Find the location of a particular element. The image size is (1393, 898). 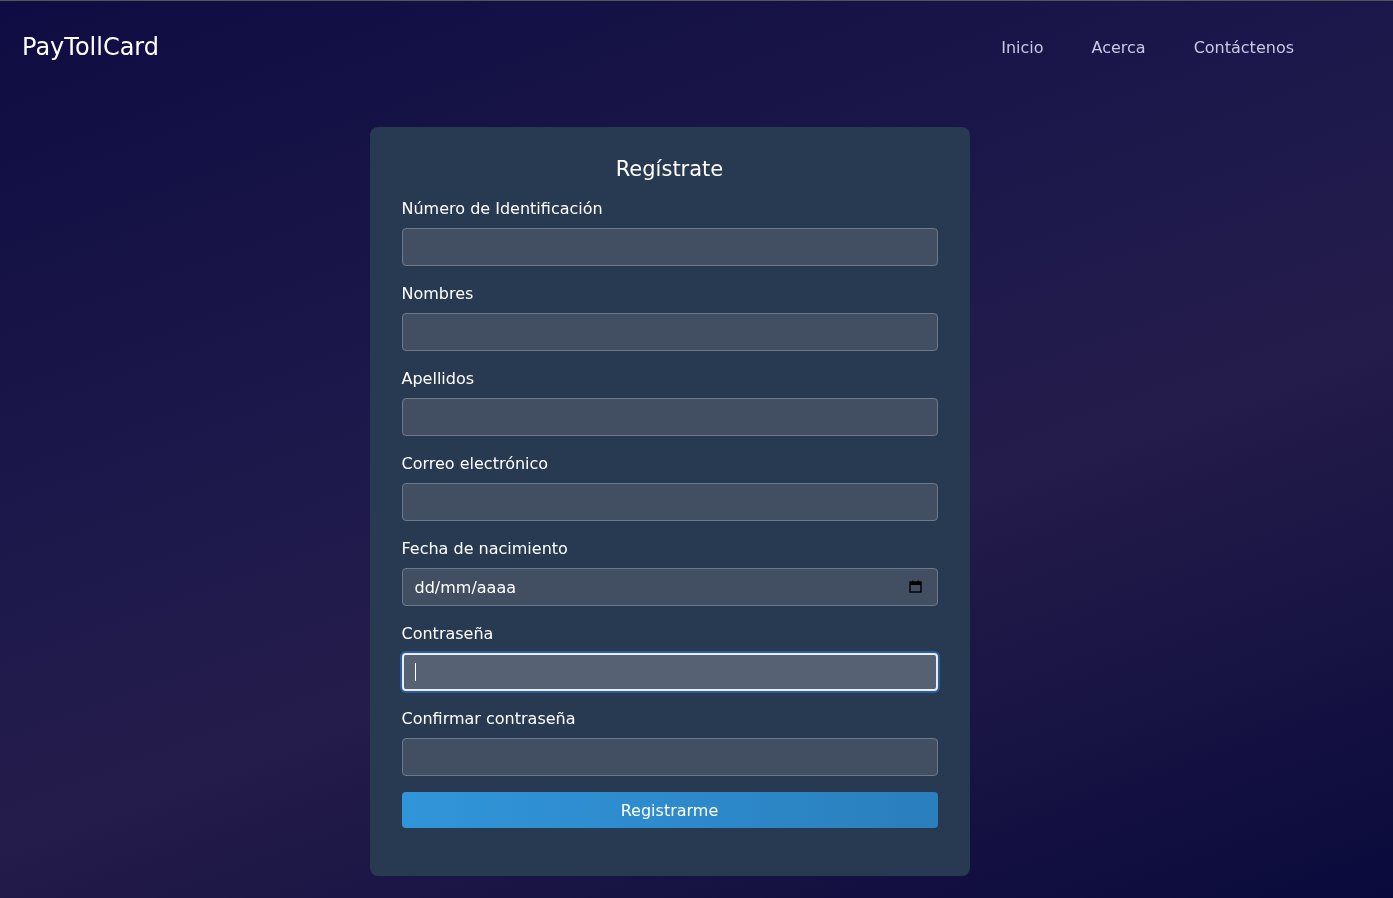

field-label: Correo electrónico is located at coordinates (475, 463).